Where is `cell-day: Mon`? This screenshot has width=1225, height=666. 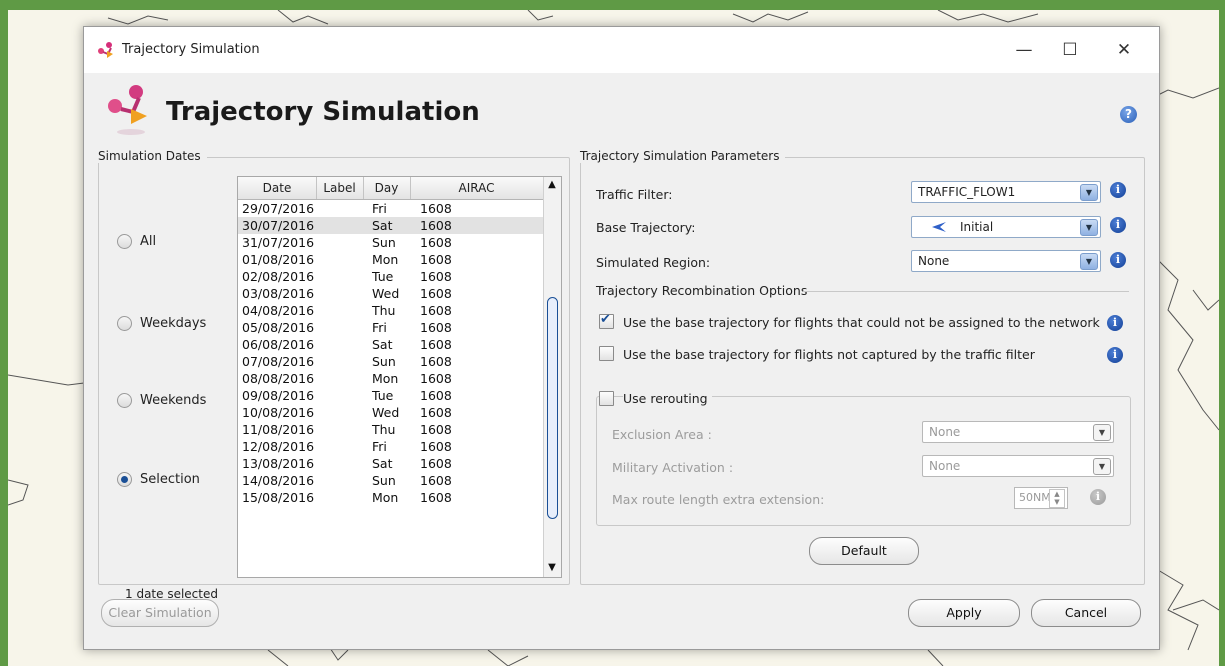
cell-day: Mon is located at coordinates (385, 497).